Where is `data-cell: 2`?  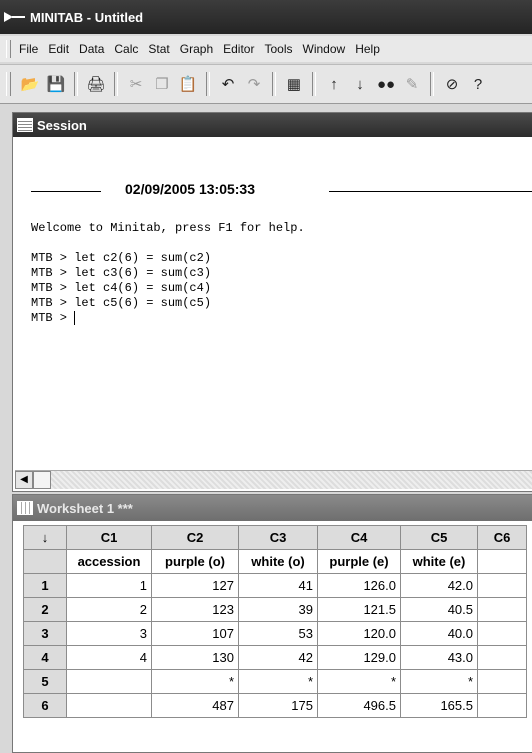 data-cell: 2 is located at coordinates (109, 609).